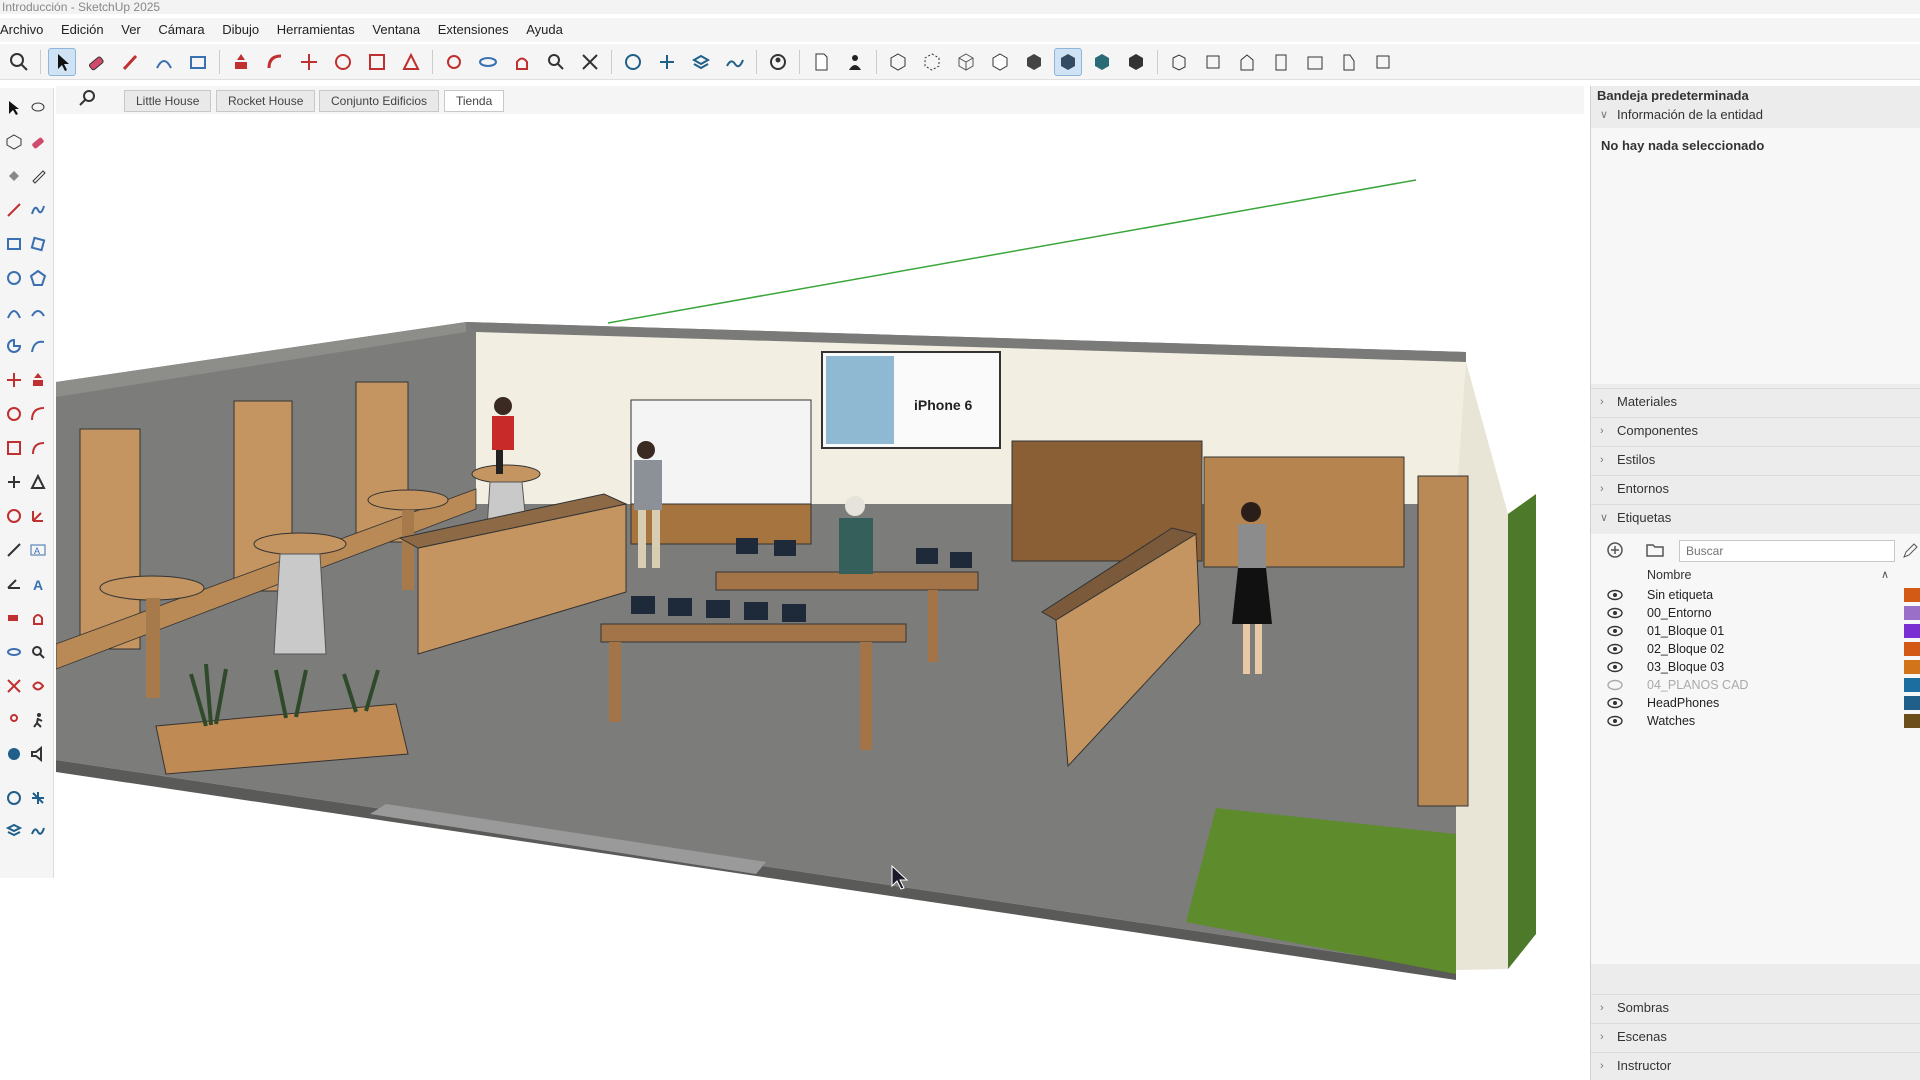 The image size is (1920, 1080). What do you see at coordinates (454, 62) in the screenshot?
I see `tape-measure-icon` at bounding box center [454, 62].